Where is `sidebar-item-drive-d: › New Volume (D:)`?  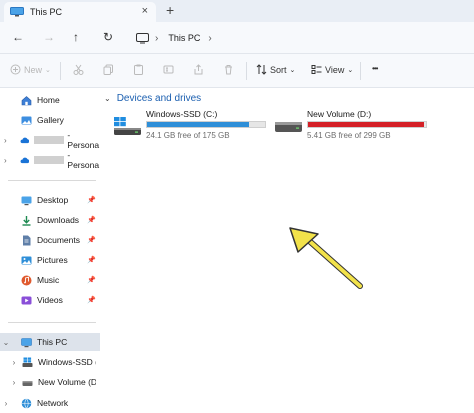 sidebar-item-drive-d: › New Volume (D:) is located at coordinates (50, 382).